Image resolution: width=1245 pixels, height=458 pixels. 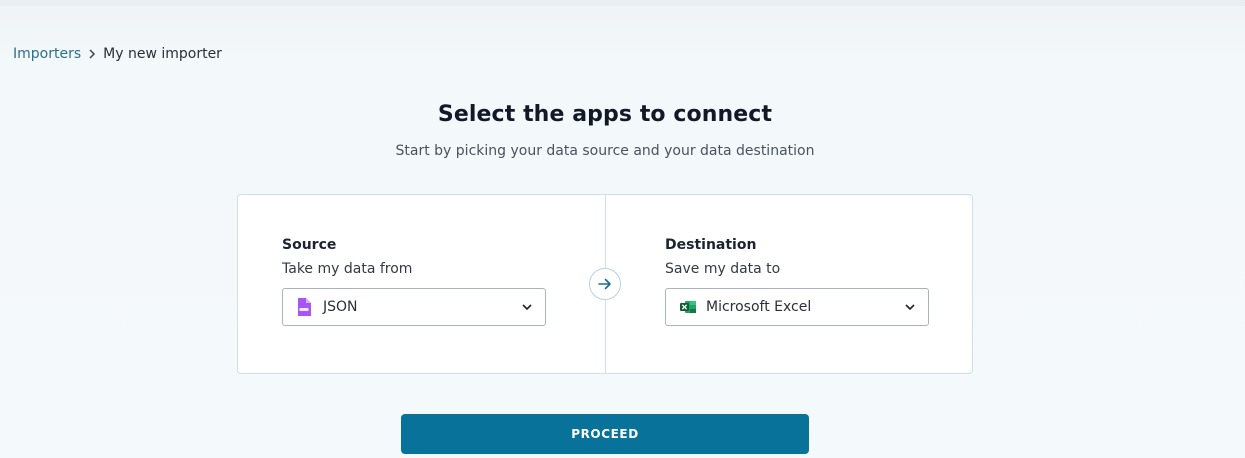 I want to click on excel-icon, so click(x=688, y=307).